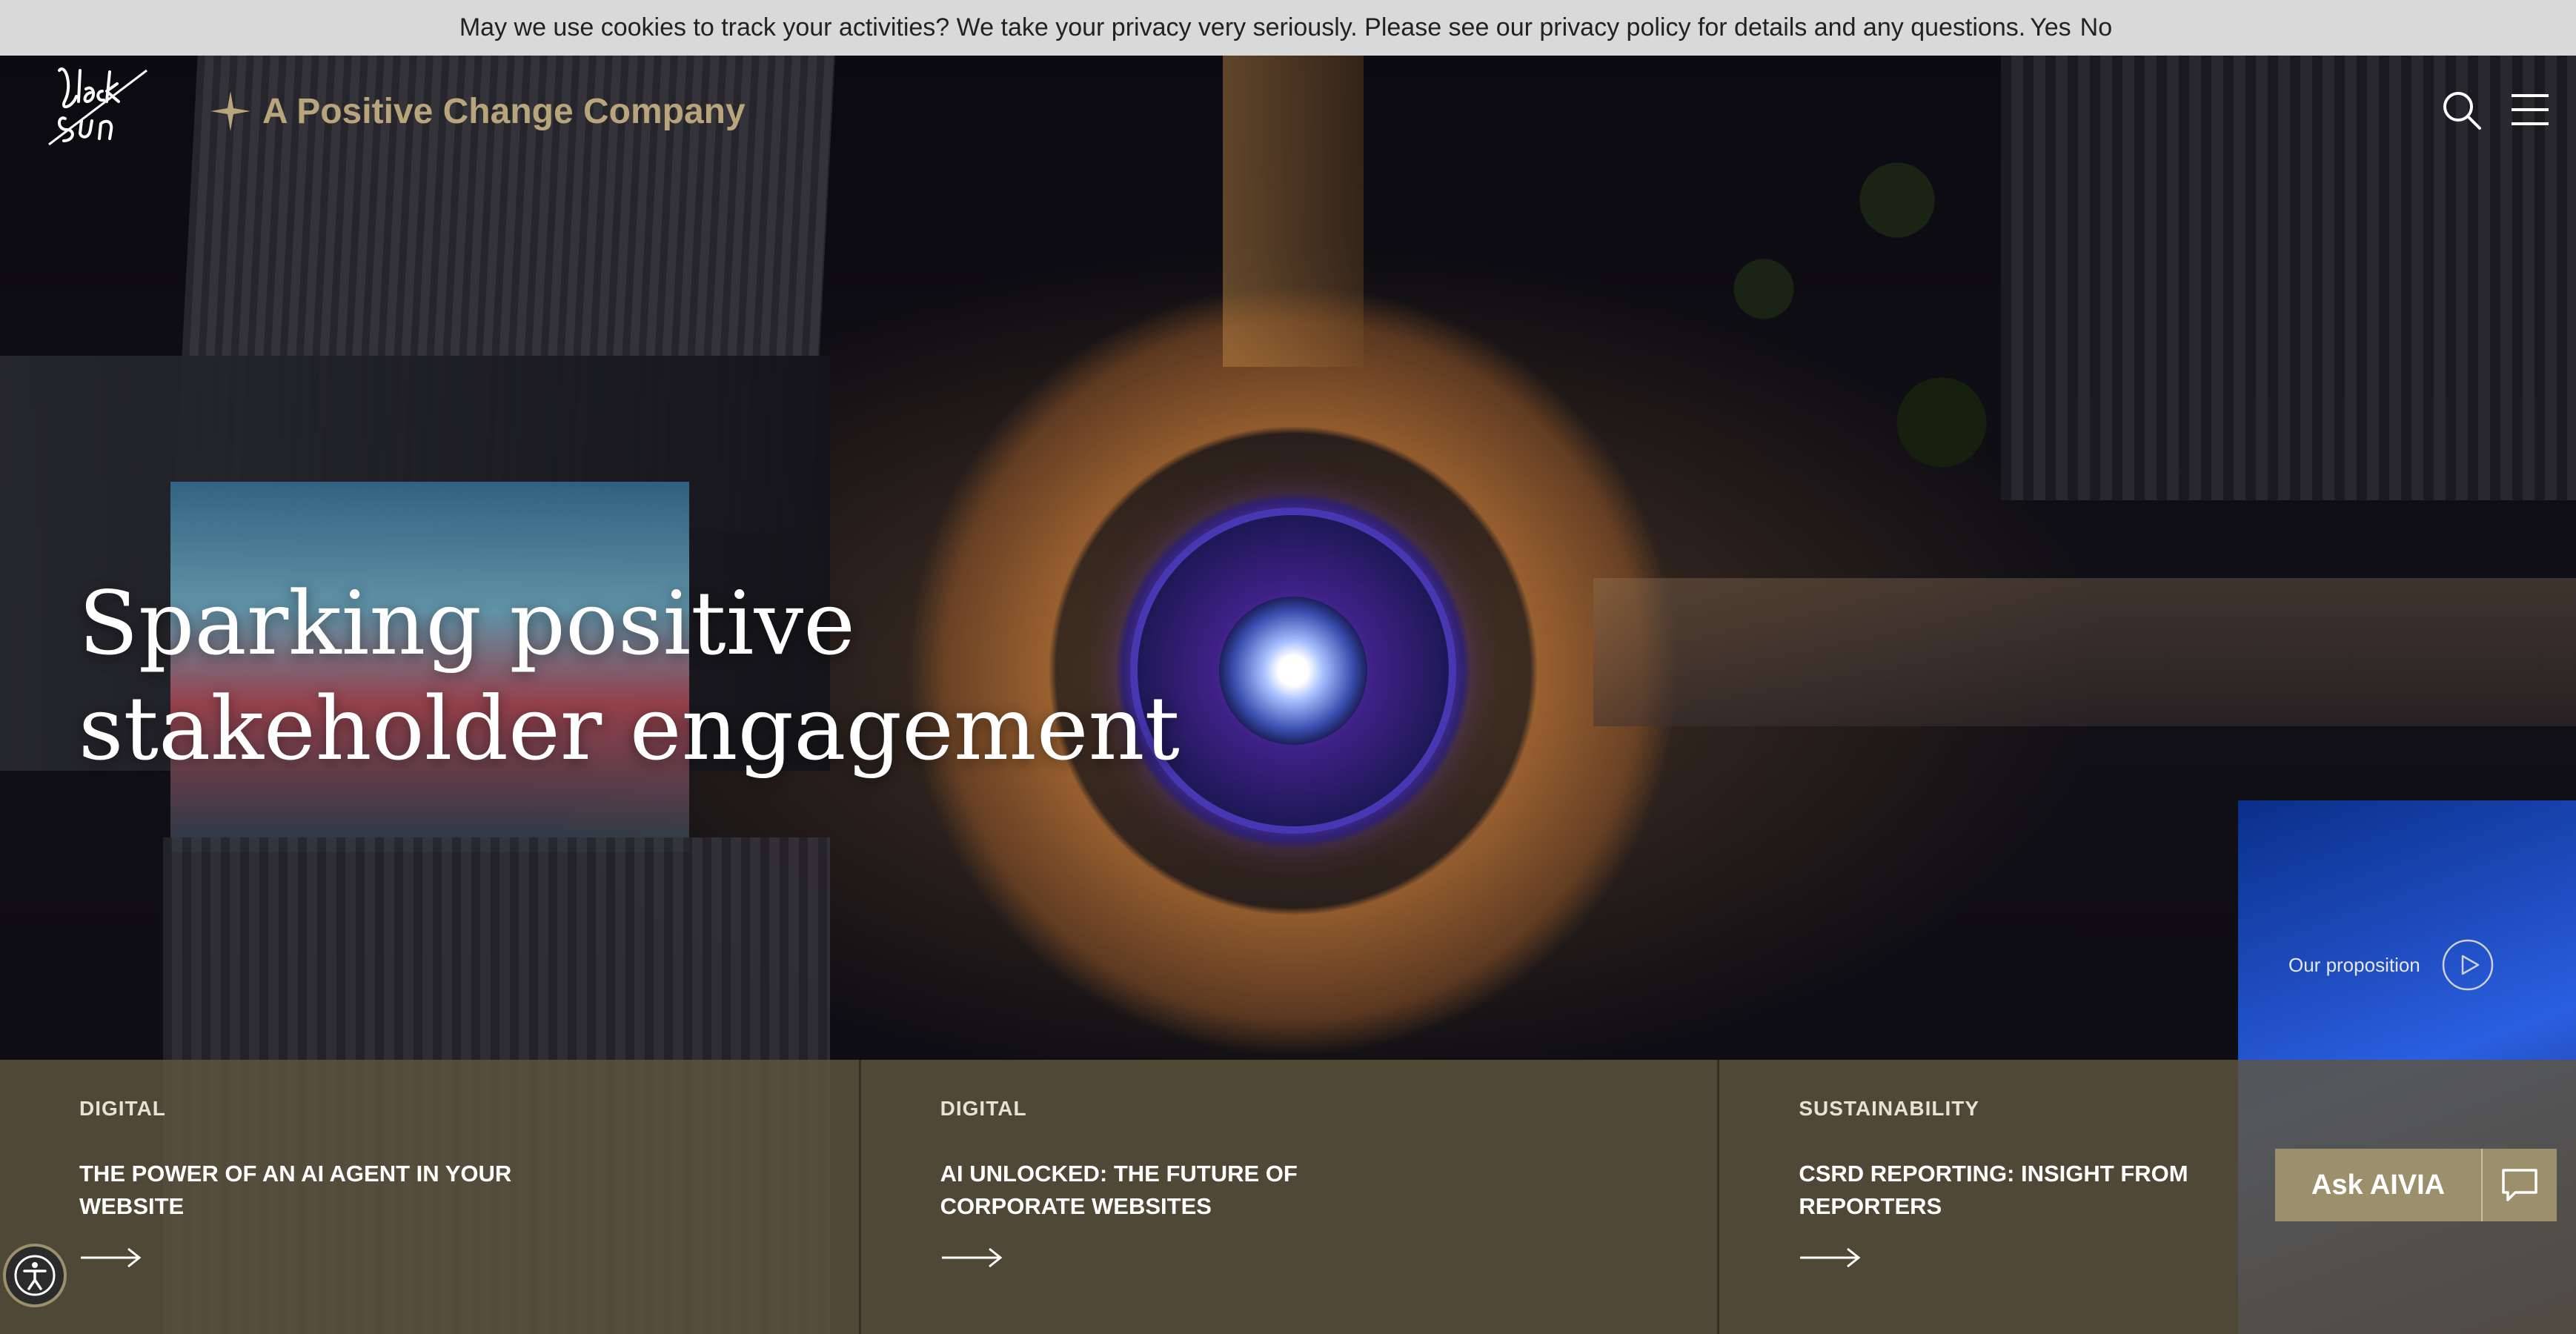  Describe the element at coordinates (2050, 27) in the screenshot. I see `cookie-accept-button: Yes` at that location.